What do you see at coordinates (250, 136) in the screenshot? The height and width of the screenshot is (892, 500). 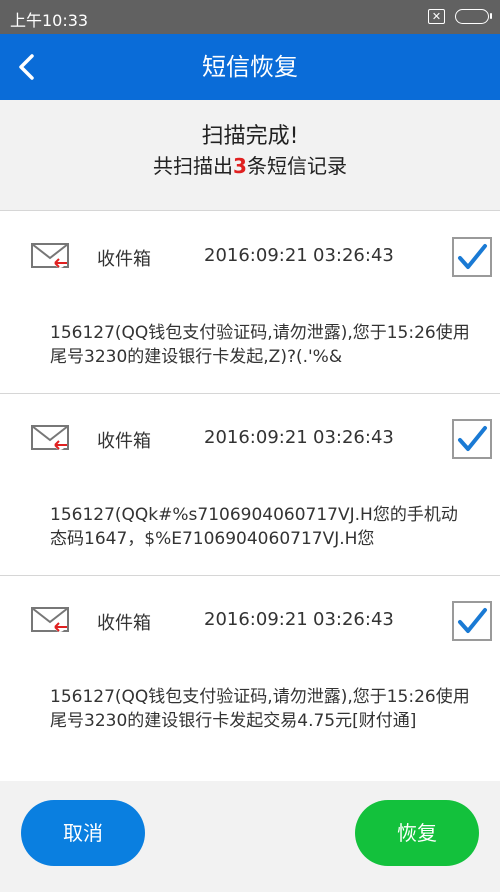 I see `scan-complete-text: 扫描完成!` at bounding box center [250, 136].